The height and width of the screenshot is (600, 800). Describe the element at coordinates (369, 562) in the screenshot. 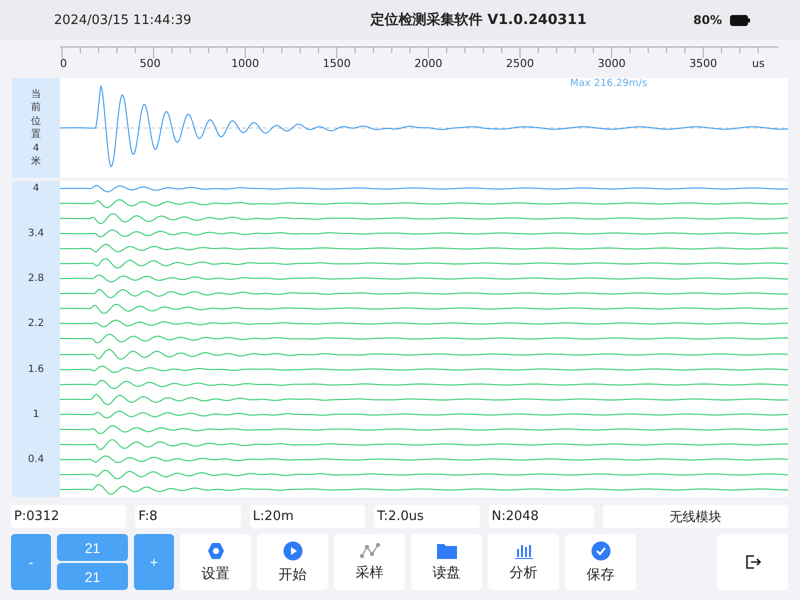

I see `tool-button: 采样` at that location.